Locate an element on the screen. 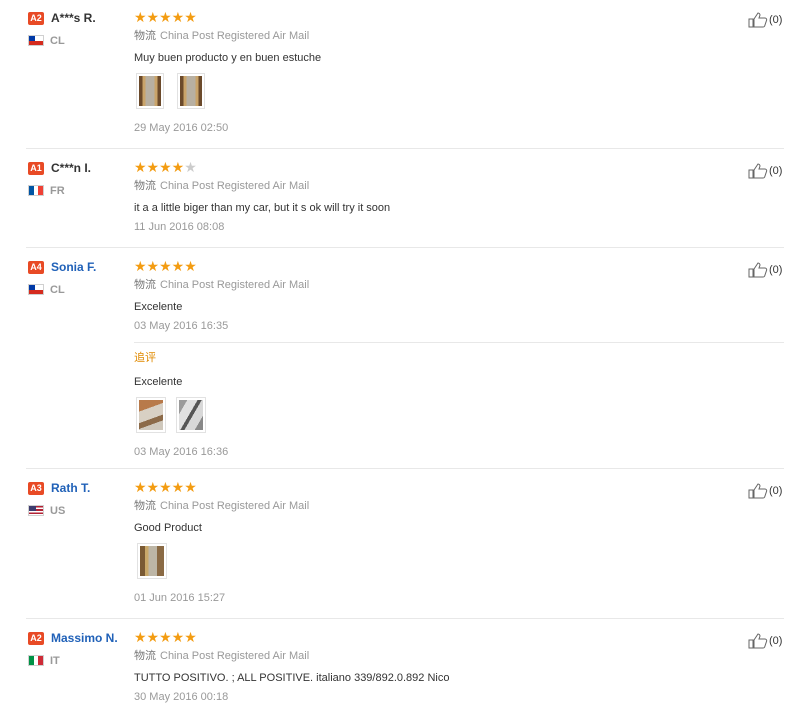 This screenshot has height=704, width=800. reviewer-name: C***n I. is located at coordinates (71, 168).